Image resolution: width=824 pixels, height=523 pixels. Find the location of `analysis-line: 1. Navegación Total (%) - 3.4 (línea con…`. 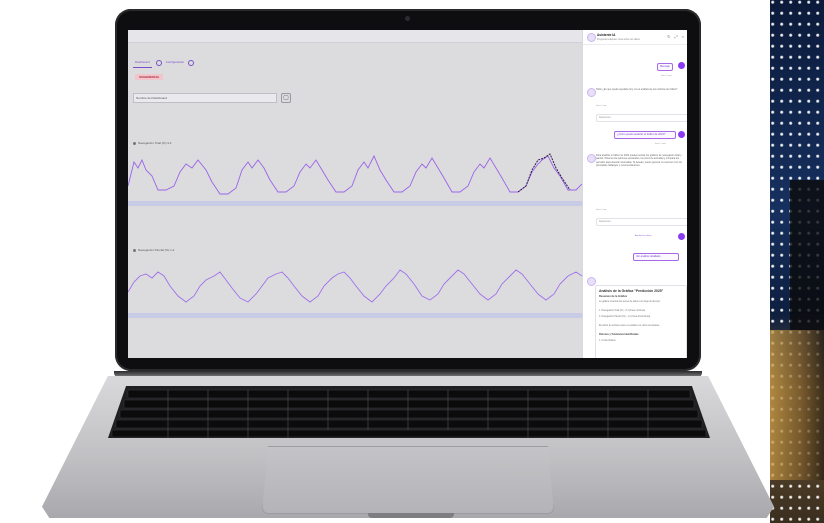

analysis-line: 1. Navegación Total (%) - 3.4 (línea con… is located at coordinates (622, 311).